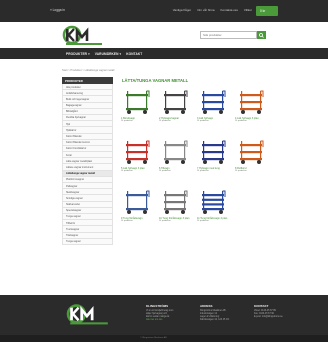 The image size is (328, 342). Describe the element at coordinates (157, 306) in the screenshot. I see `footer-heading: KLINGSTRÖMS` at that location.